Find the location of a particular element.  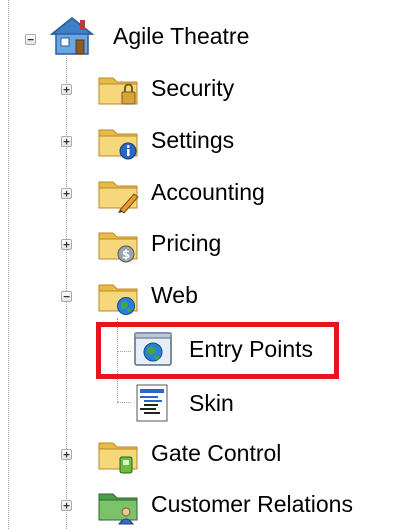

skin-document-icon is located at coordinates (152, 403).